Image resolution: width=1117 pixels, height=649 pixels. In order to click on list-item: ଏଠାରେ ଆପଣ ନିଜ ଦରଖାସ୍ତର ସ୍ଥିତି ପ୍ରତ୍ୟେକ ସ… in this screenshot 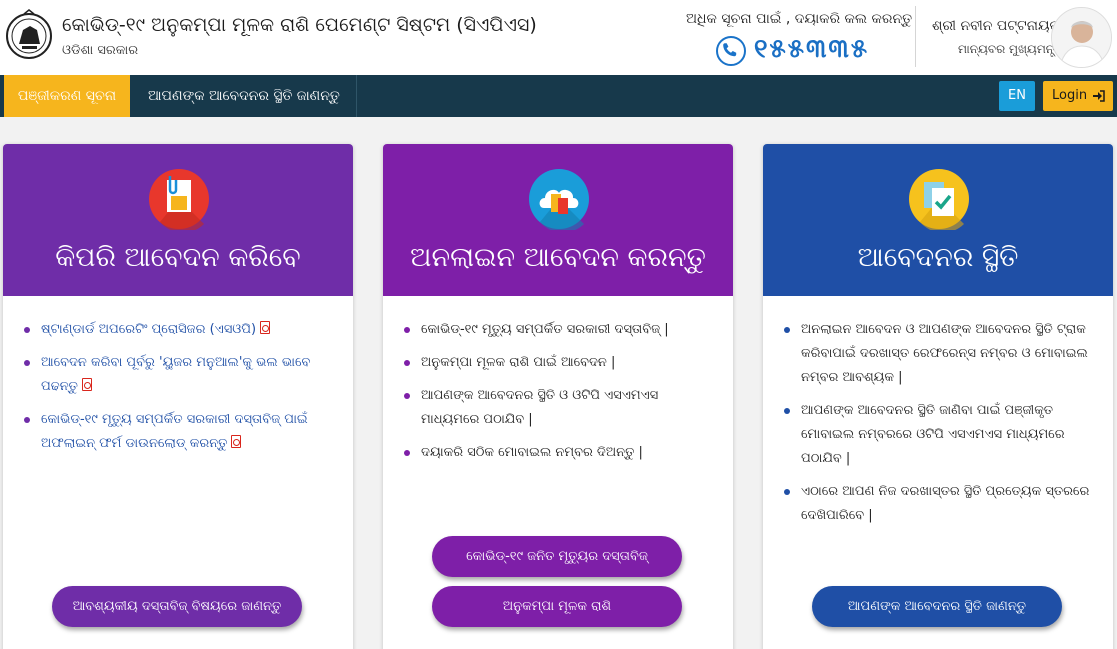, I will do `click(938, 504)`.